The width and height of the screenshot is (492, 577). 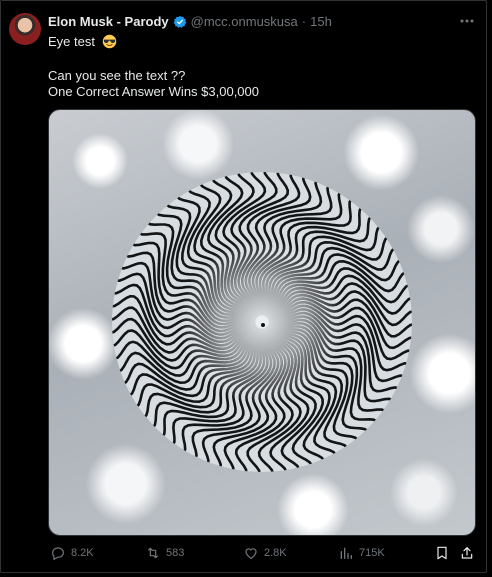 What do you see at coordinates (372, 553) in the screenshot?
I see `views-count: 715K` at bounding box center [372, 553].